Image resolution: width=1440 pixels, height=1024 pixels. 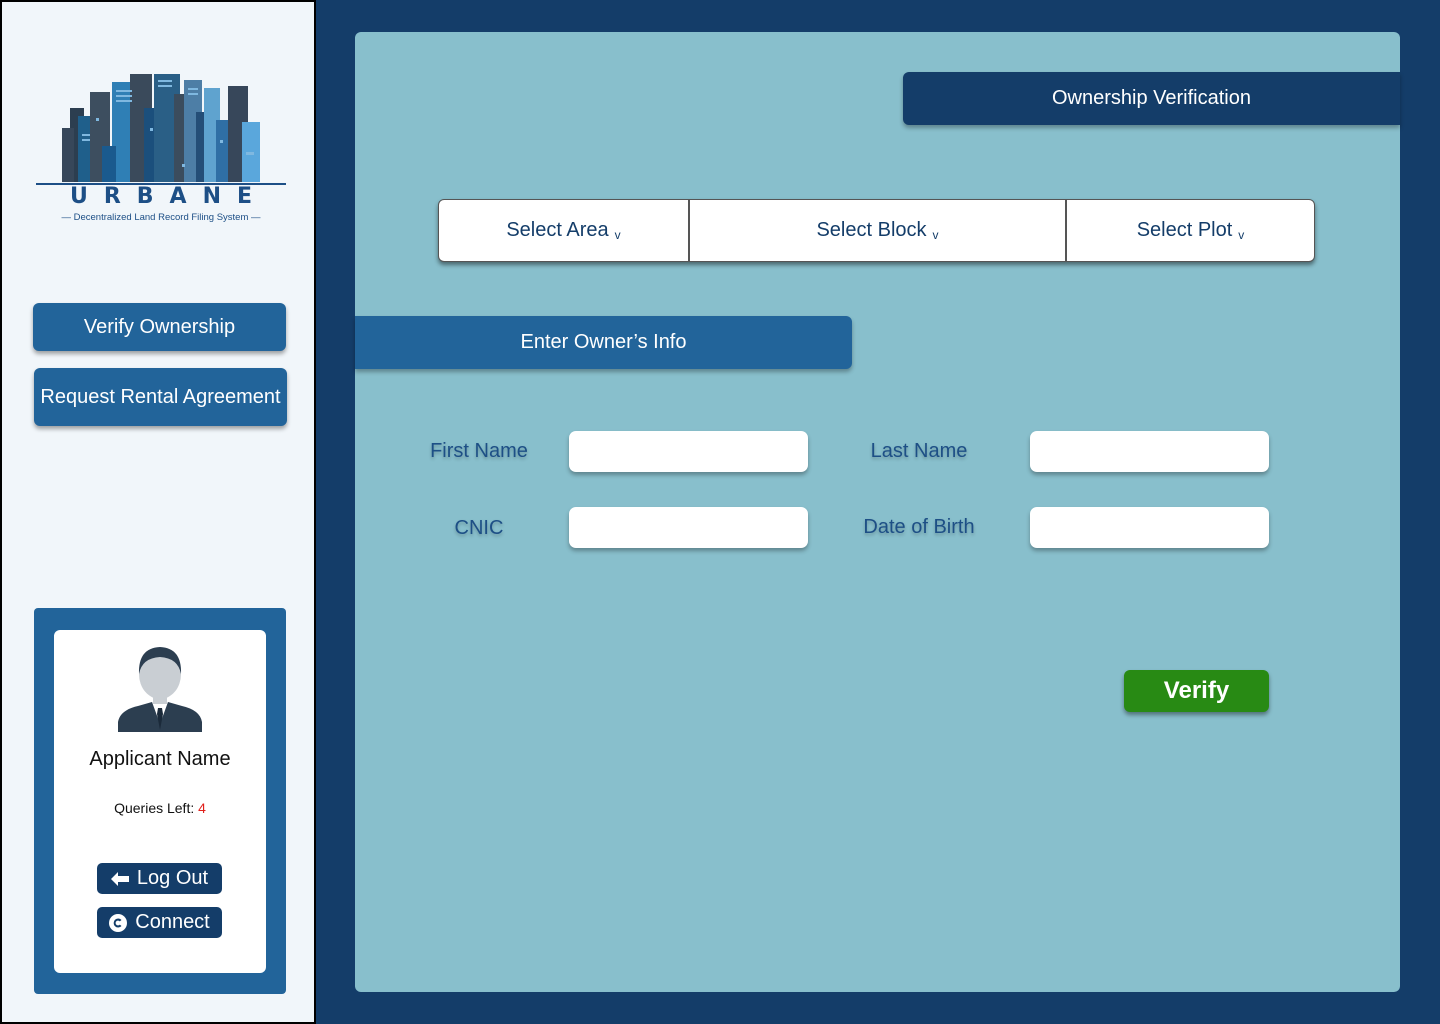 What do you see at coordinates (919, 451) in the screenshot?
I see `last-name-label: Last Name` at bounding box center [919, 451].